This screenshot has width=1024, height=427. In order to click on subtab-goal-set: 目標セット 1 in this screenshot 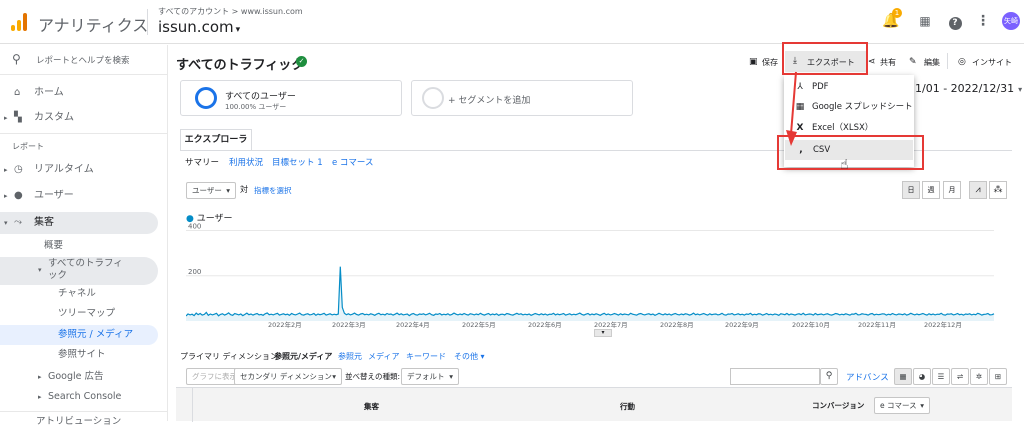, I will do `click(297, 162)`.